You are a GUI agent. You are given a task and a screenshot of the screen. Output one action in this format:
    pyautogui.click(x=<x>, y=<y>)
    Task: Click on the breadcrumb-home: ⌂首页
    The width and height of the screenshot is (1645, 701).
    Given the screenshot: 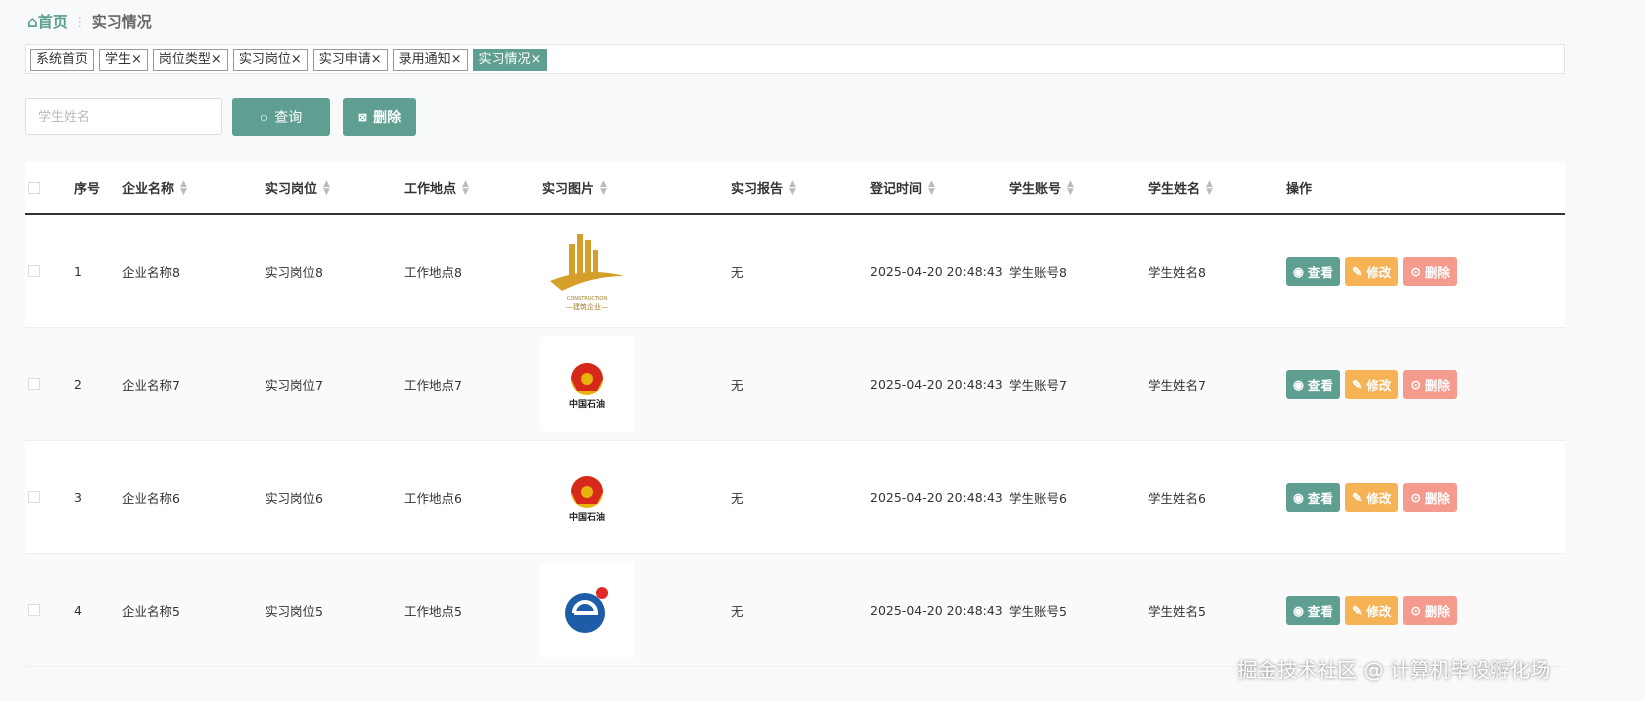 What is the action you would take?
    pyautogui.click(x=47, y=21)
    